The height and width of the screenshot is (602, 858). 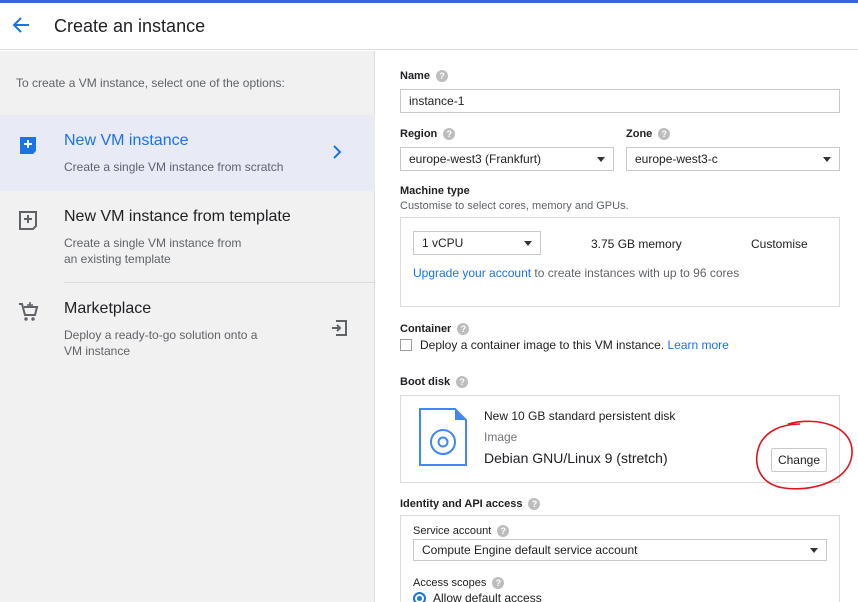 I want to click on boot-disk-description: New 10 GB standard persistent disk, so click(x=580, y=416).